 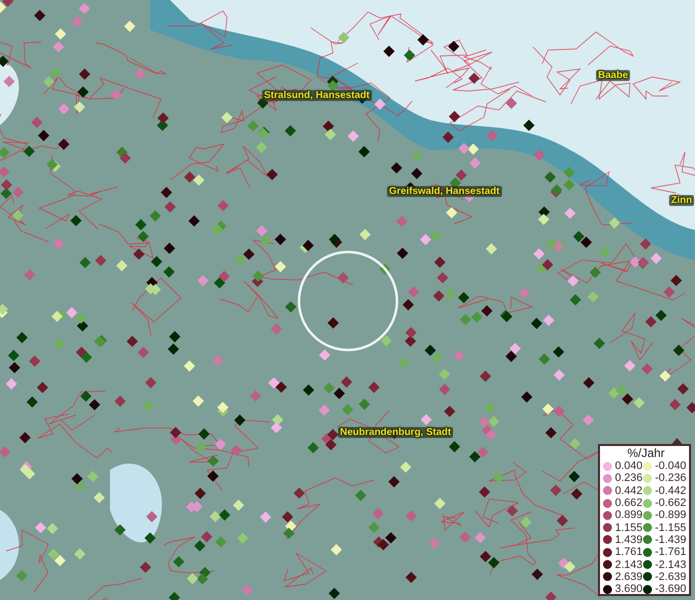 I want to click on legend-label: 0.662, so click(x=629, y=503).